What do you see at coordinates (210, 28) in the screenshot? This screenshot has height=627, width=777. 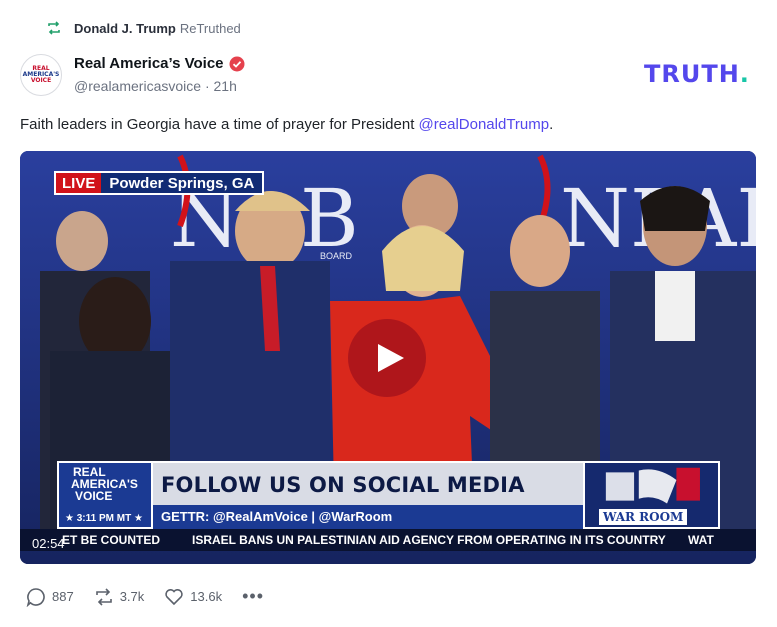 I see `retruth-action: ReTruthed` at bounding box center [210, 28].